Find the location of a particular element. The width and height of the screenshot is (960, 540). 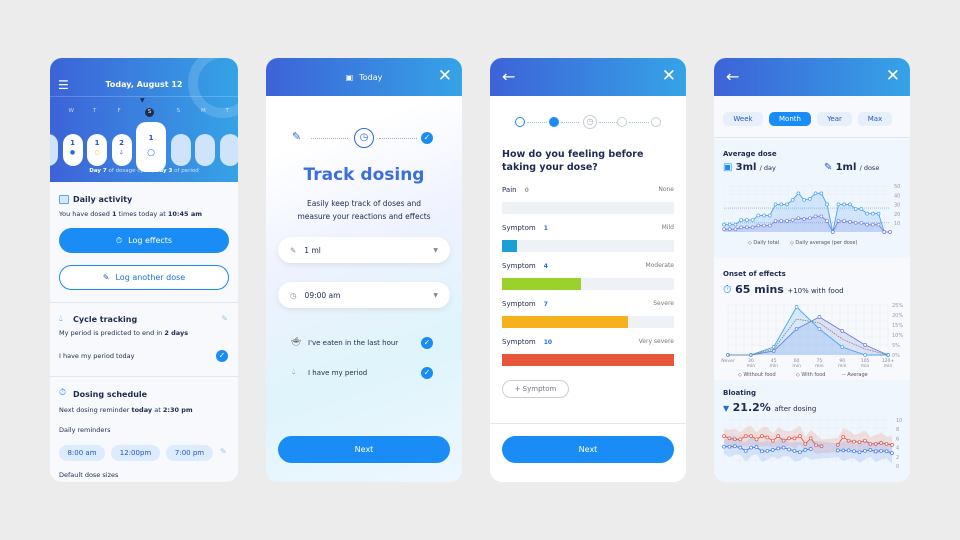

y-tick: 50 is located at coordinates (897, 187).